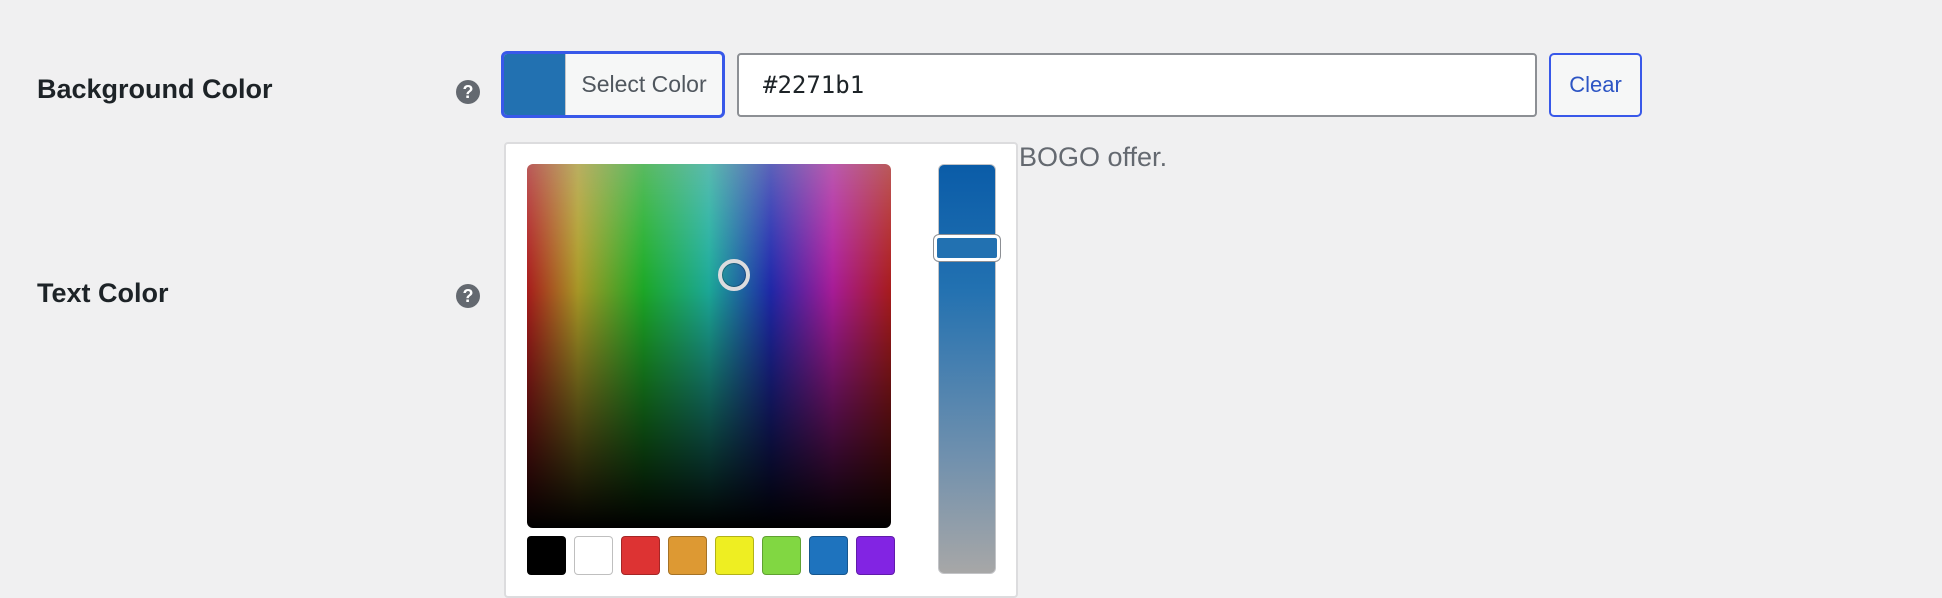  Describe the element at coordinates (535, 84) in the screenshot. I see `current-color-swatch` at that location.